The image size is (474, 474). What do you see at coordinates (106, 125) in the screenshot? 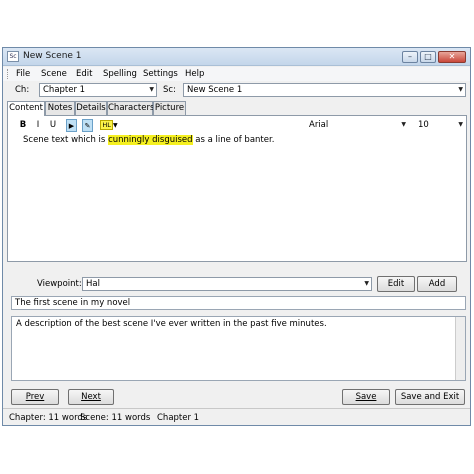
I see `highlight-icon: HL` at bounding box center [106, 125].